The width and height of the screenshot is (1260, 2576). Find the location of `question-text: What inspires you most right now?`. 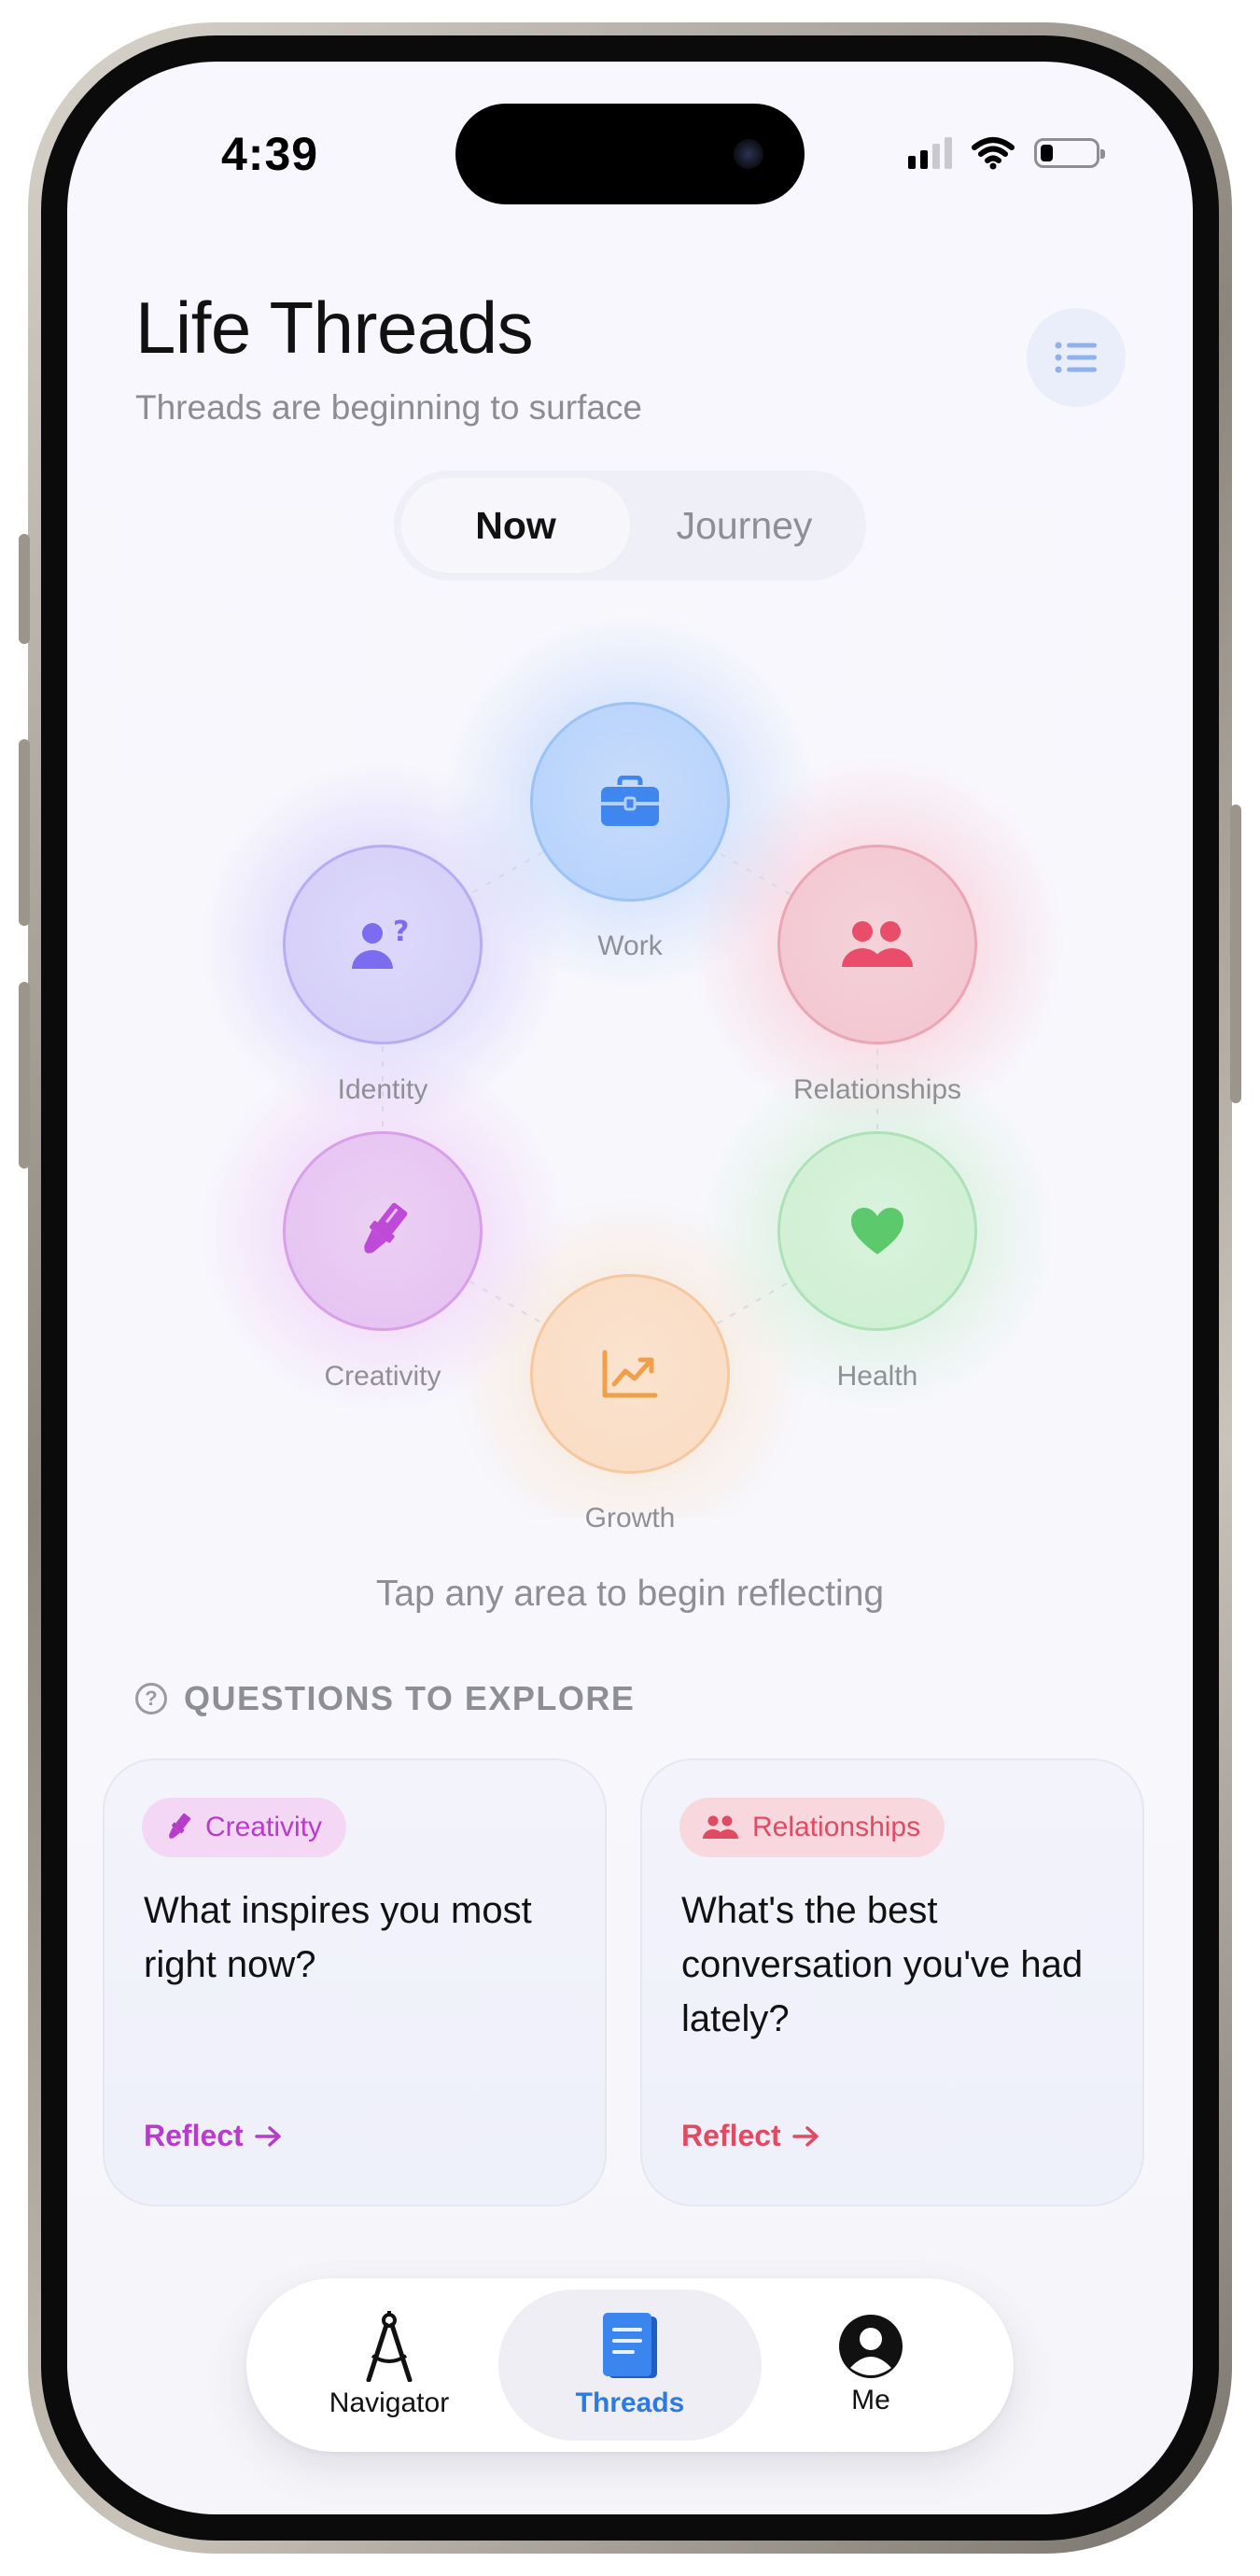

question-text: What inspires you most right now? is located at coordinates (338, 1937).